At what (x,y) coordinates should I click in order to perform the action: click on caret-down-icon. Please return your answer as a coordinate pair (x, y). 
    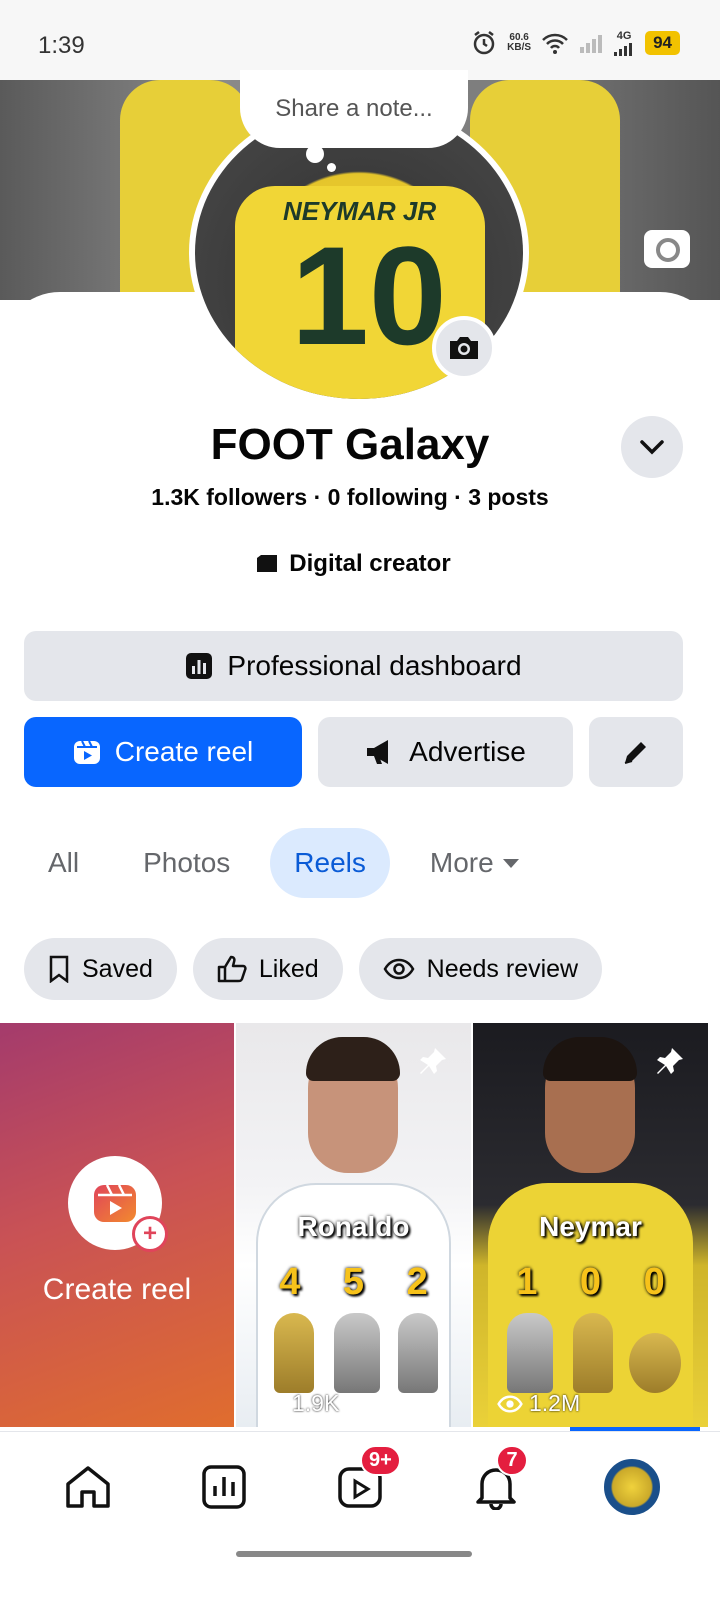
    Looking at the image, I should click on (510, 863).